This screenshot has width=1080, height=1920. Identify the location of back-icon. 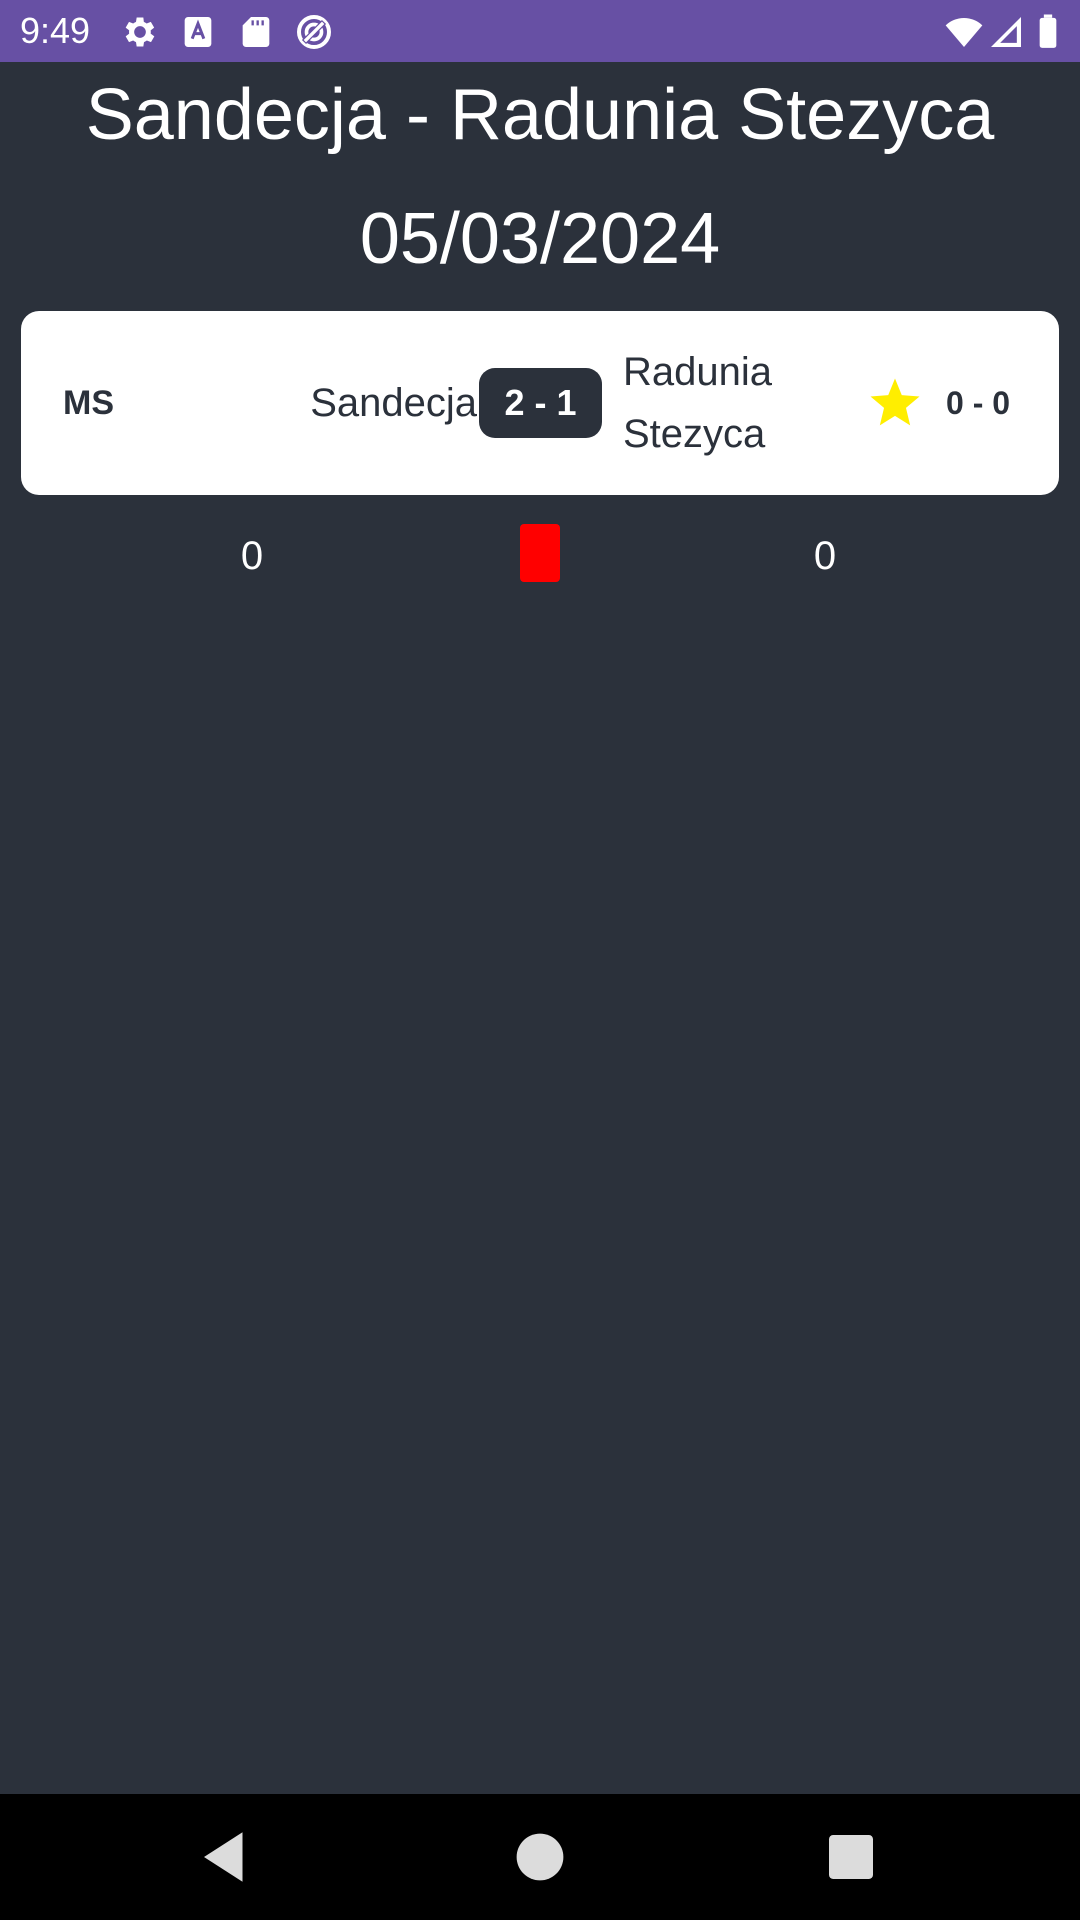
(226, 1857).